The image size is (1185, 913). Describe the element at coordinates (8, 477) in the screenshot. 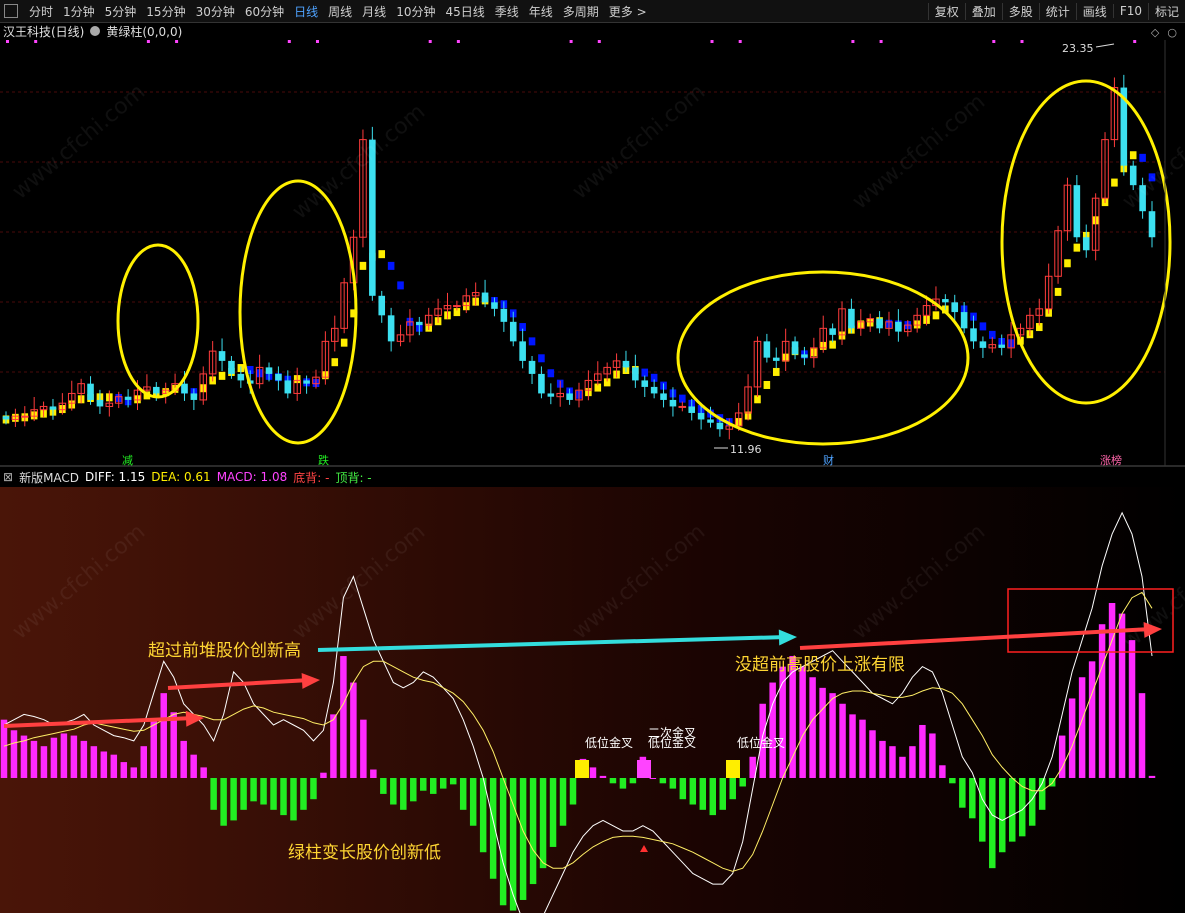

I see `close-icon: ⊠` at that location.